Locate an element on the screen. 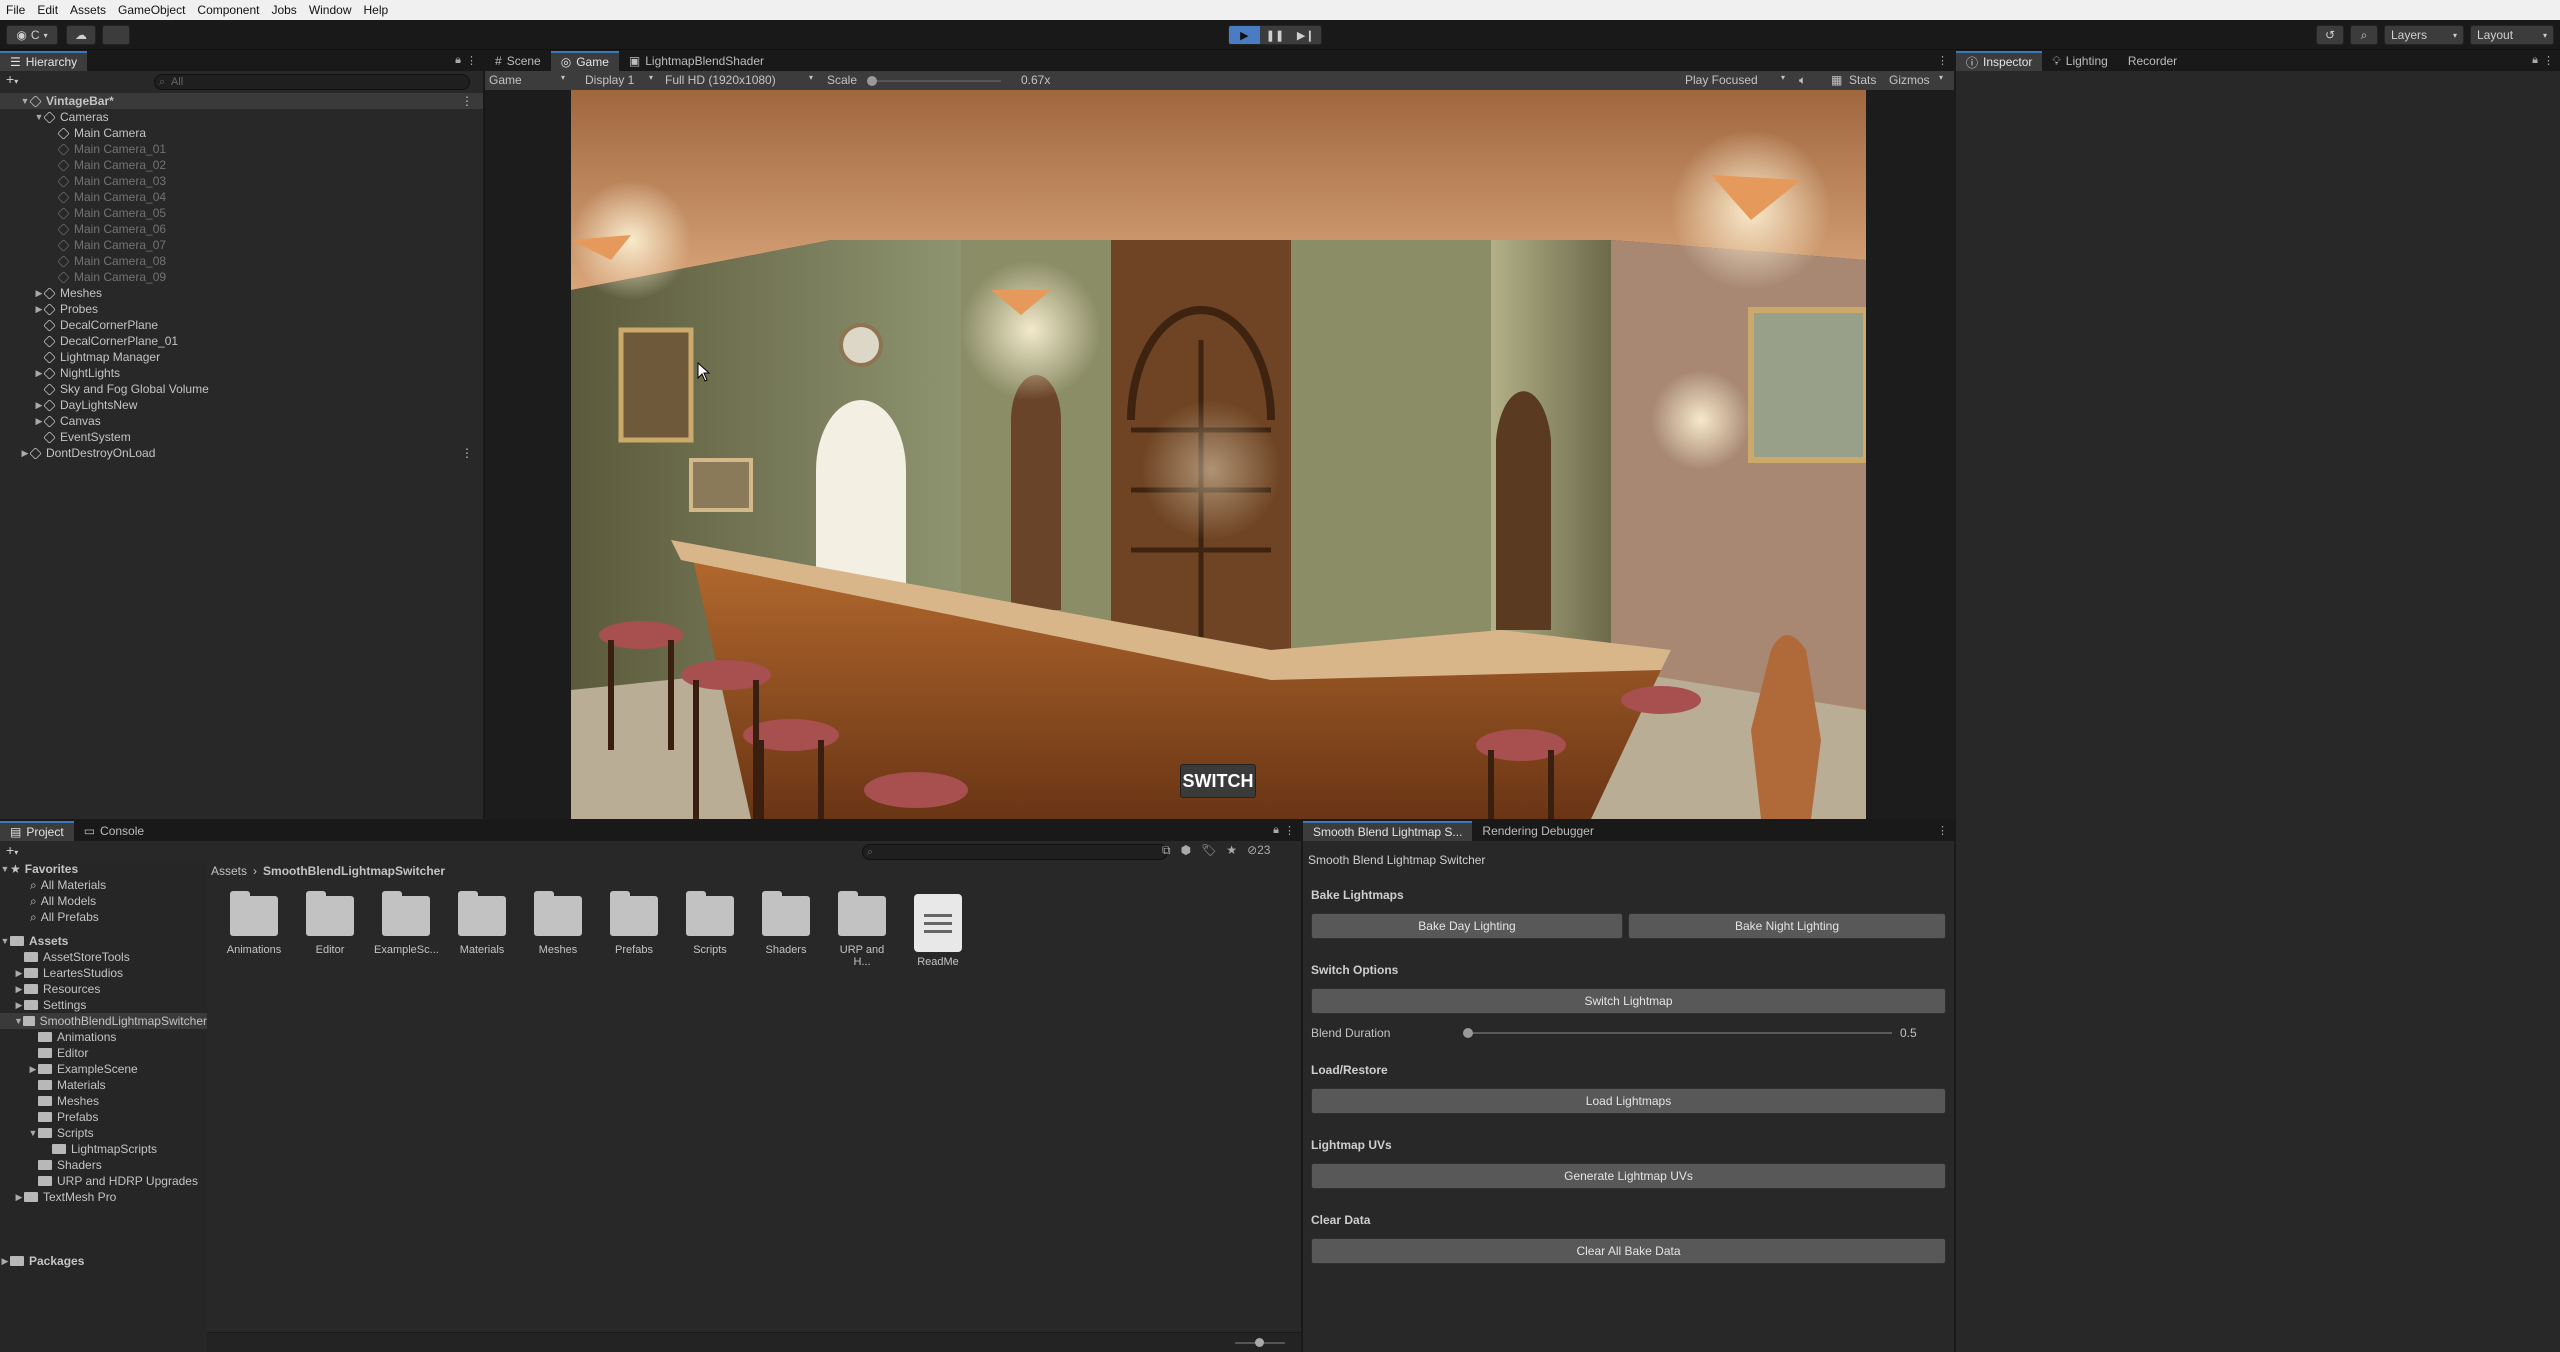 The height and width of the screenshot is (1352, 2560). asset-grid-item: Meshes is located at coordinates (558, 923).